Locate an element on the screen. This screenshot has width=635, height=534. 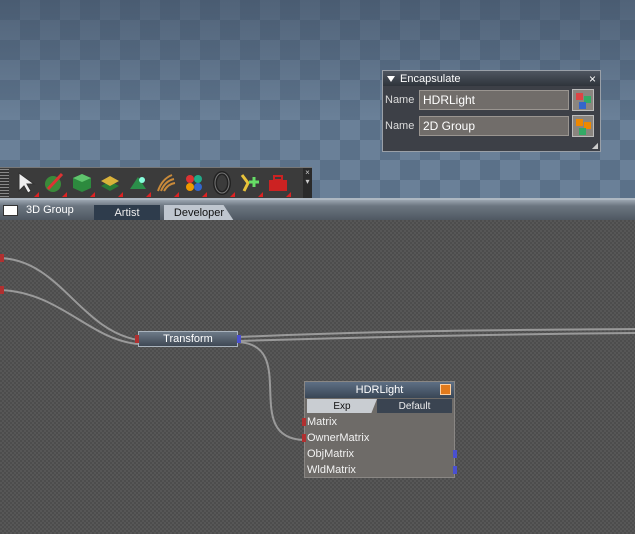
hdrlight-node-title: HDRLight is located at coordinates (379, 390).